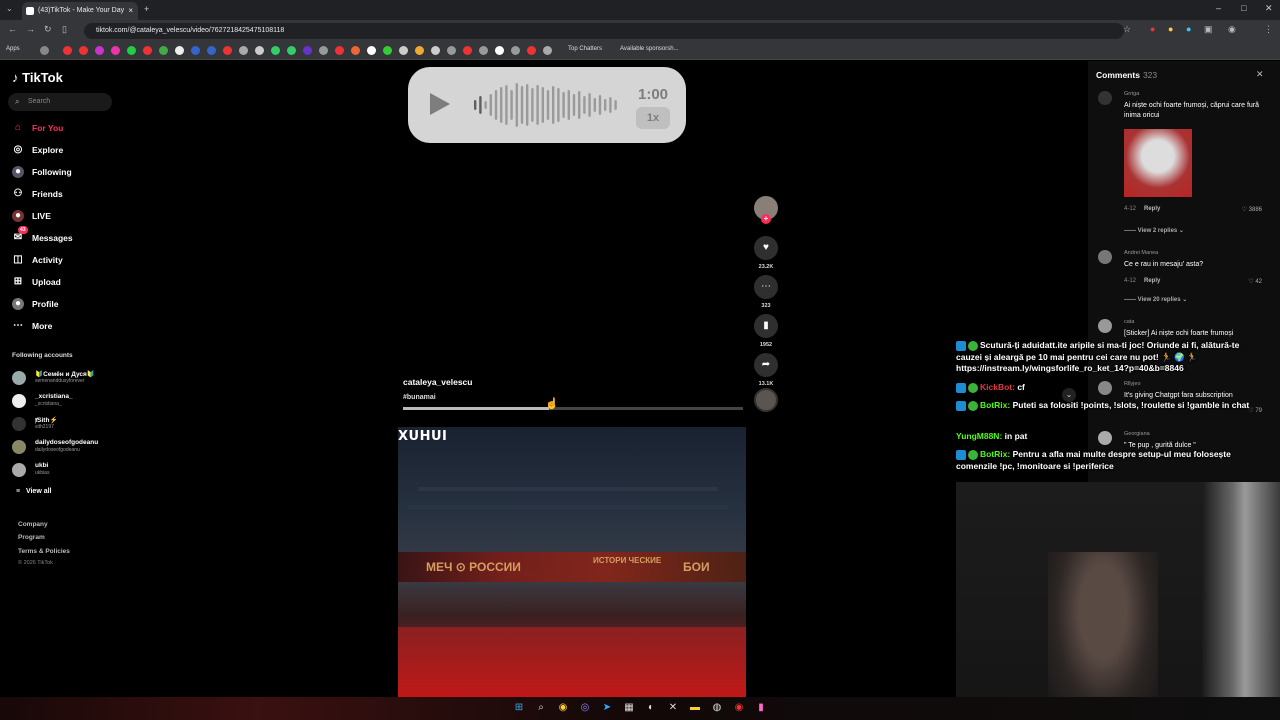  I want to click on chevron-down-icon: ⌄, so click(1069, 395).